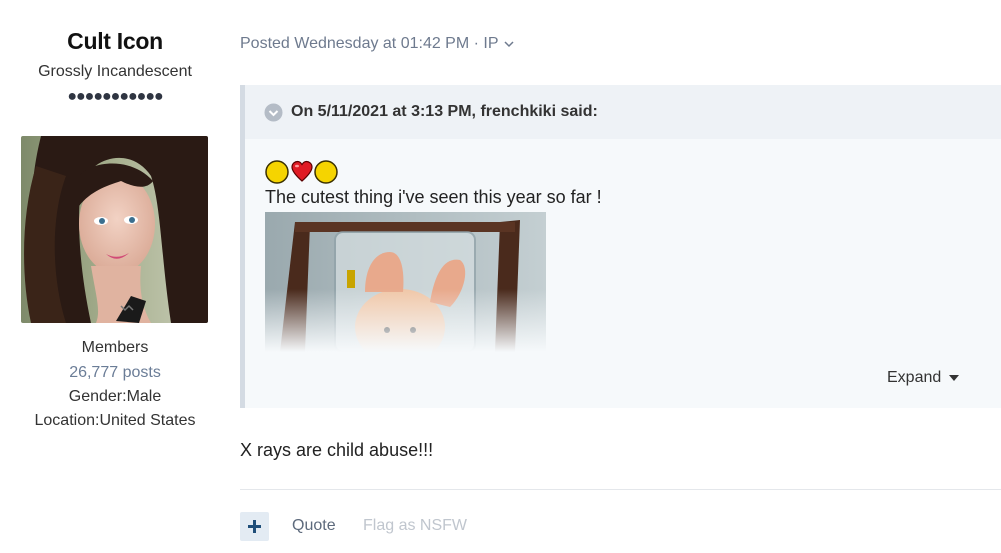 This screenshot has width=1001, height=553. What do you see at coordinates (914, 377) in the screenshot?
I see `expand-label: Expand` at bounding box center [914, 377].